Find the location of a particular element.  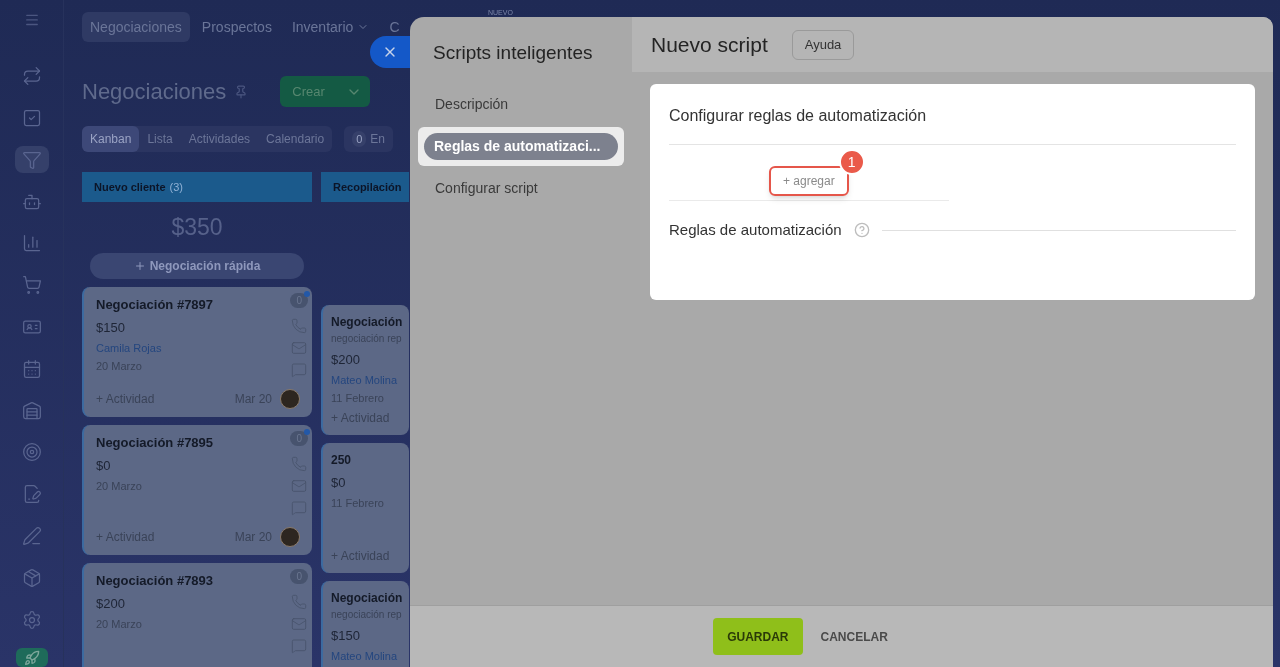

close-button is located at coordinates (390, 52).